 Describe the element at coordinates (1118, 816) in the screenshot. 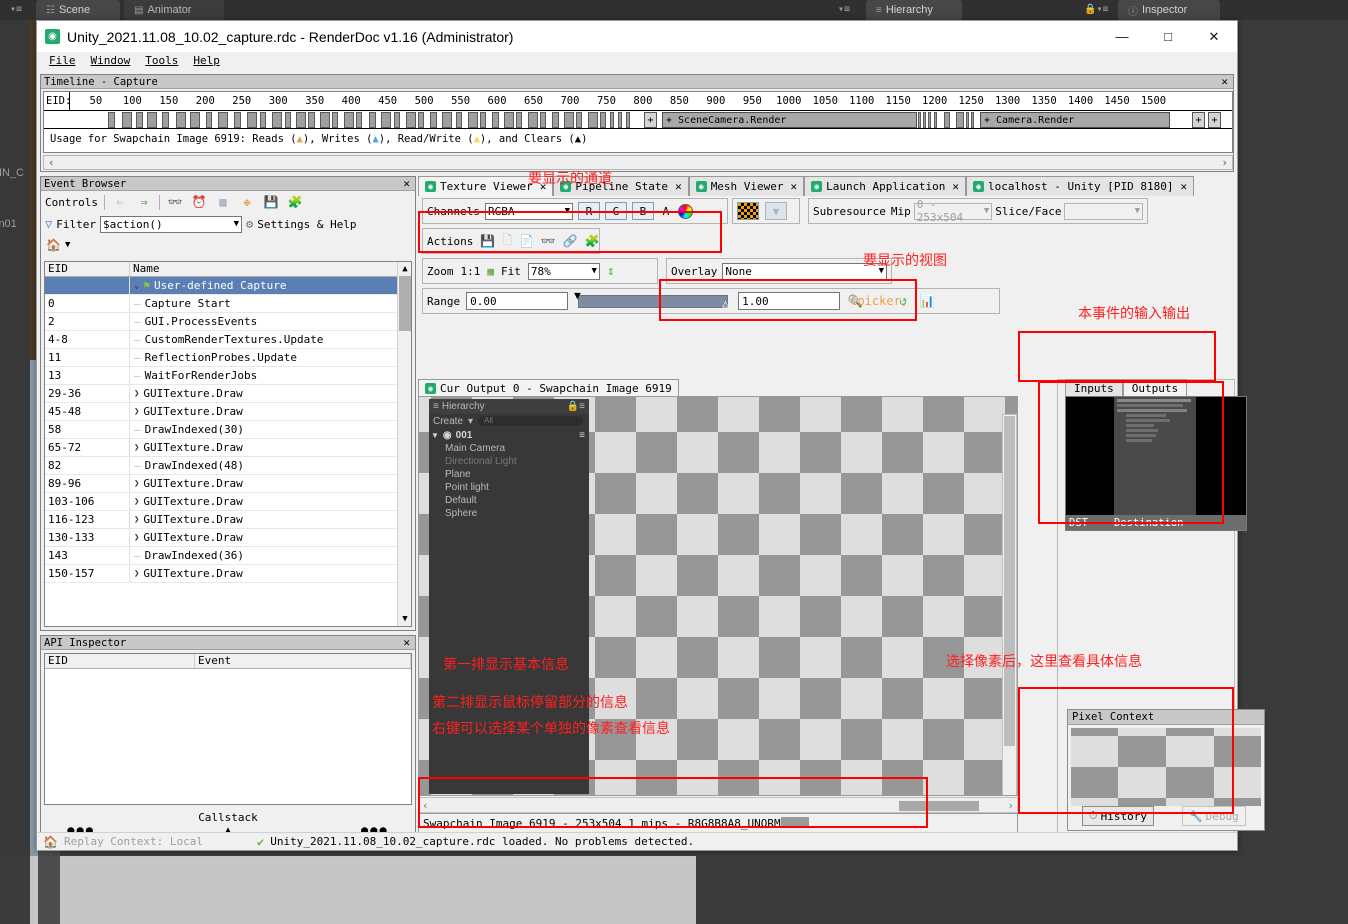

I see `history-button: ⏱ History` at that location.